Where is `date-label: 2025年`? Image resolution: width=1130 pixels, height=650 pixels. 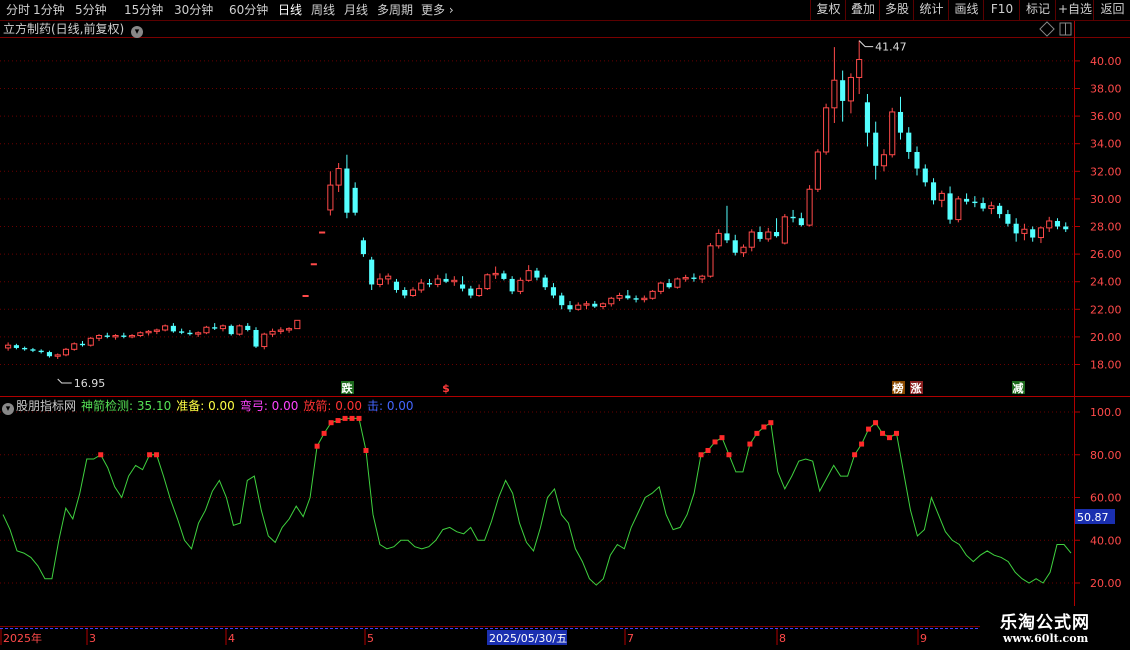
date-label: 2025年 is located at coordinates (22, 638).